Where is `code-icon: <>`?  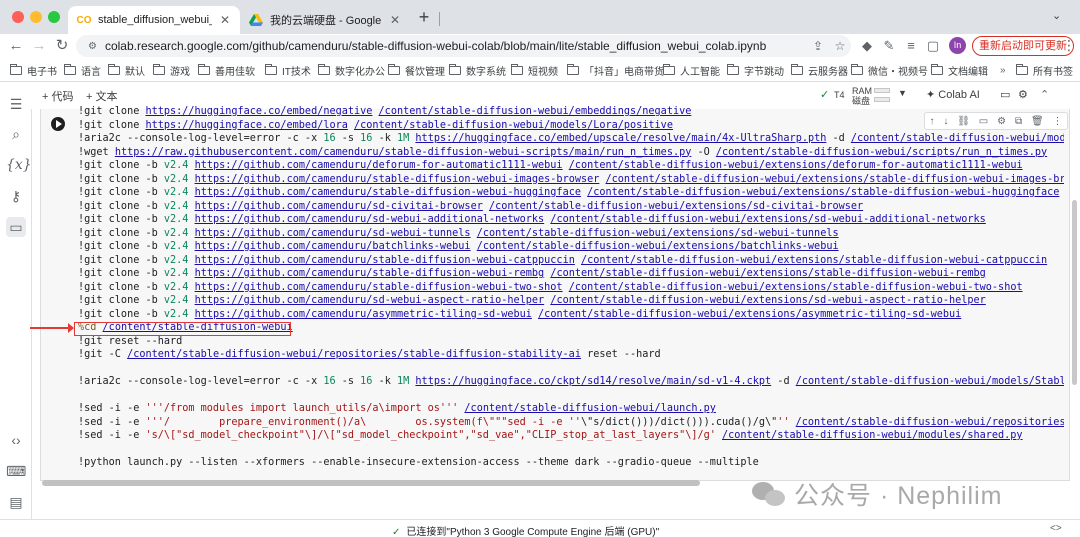
code-icon: <> is located at coordinates (1056, 528).